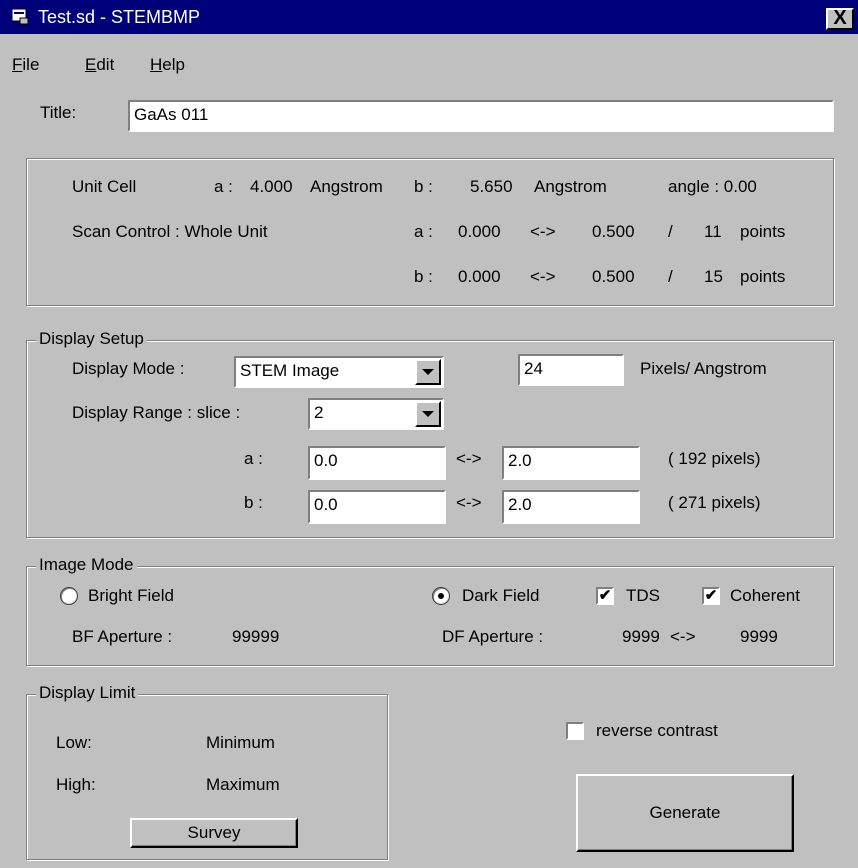 This screenshot has height=868, width=858. I want to click on display-mode-label: Display Mode :, so click(128, 368).